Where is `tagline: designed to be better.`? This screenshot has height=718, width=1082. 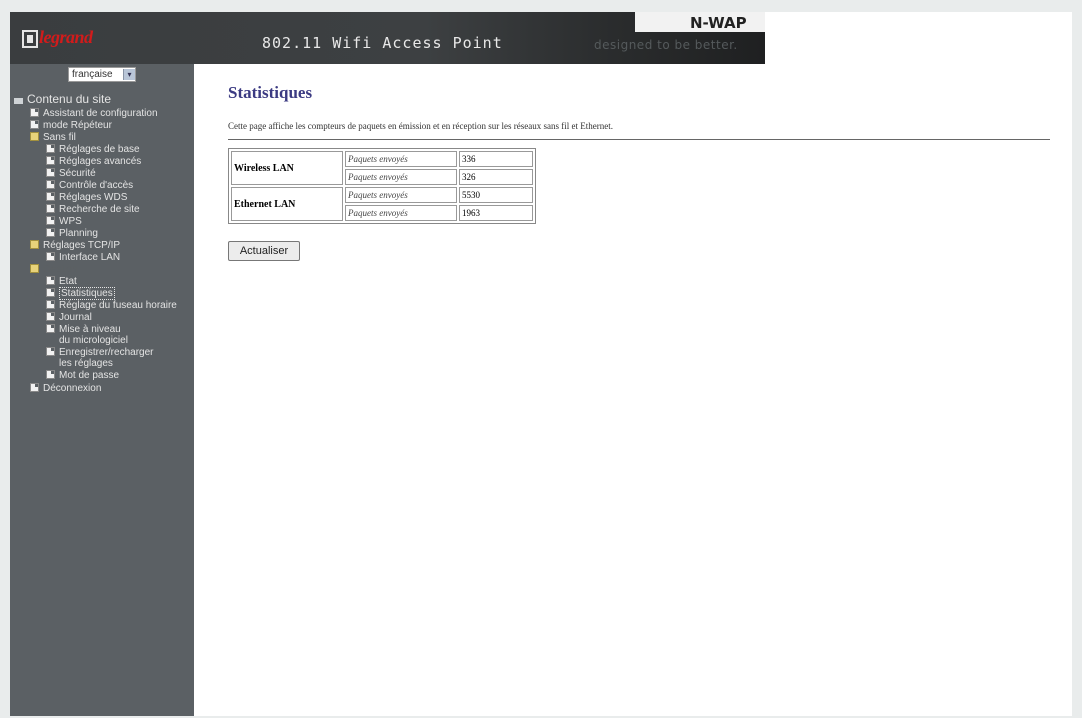 tagline: designed to be better. is located at coordinates (666, 45).